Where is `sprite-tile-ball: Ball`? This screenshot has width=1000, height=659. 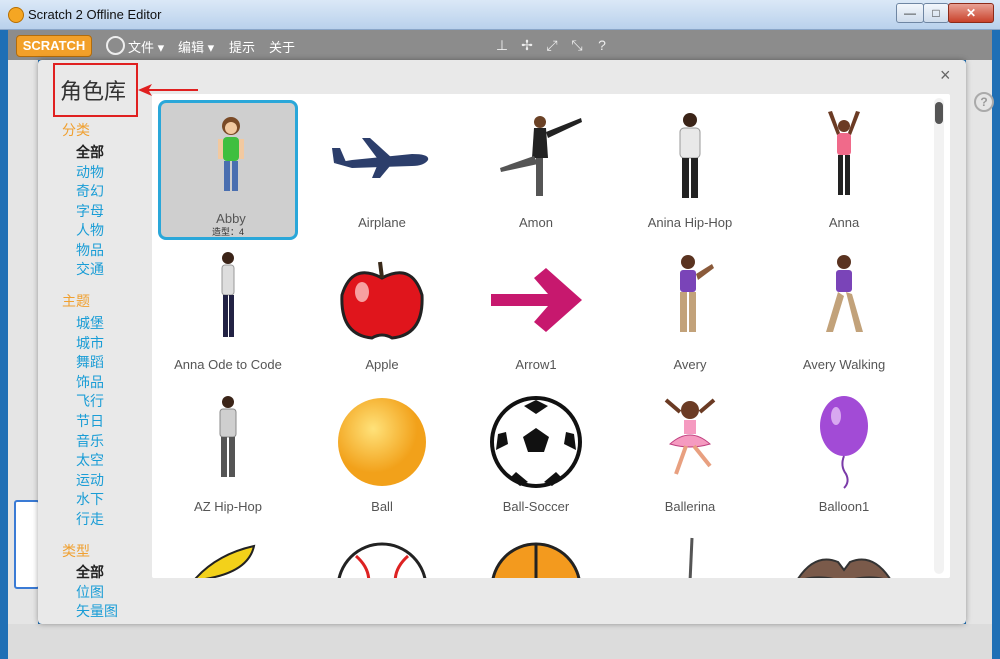 sprite-tile-ball: Ball is located at coordinates (382, 454).